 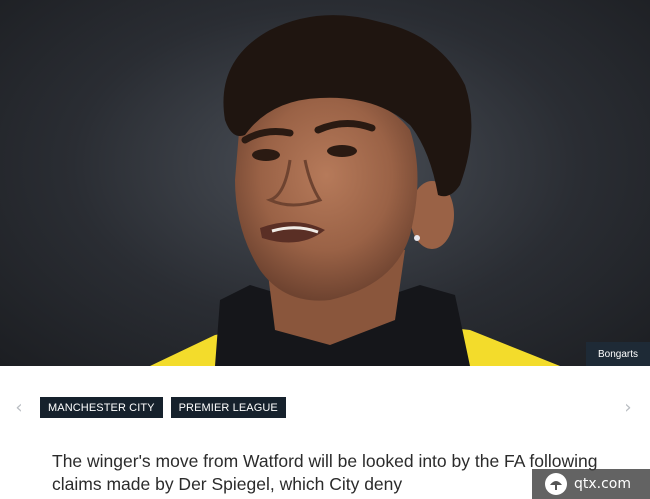 What do you see at coordinates (556, 484) in the screenshot?
I see `watermark-logo-icon` at bounding box center [556, 484].